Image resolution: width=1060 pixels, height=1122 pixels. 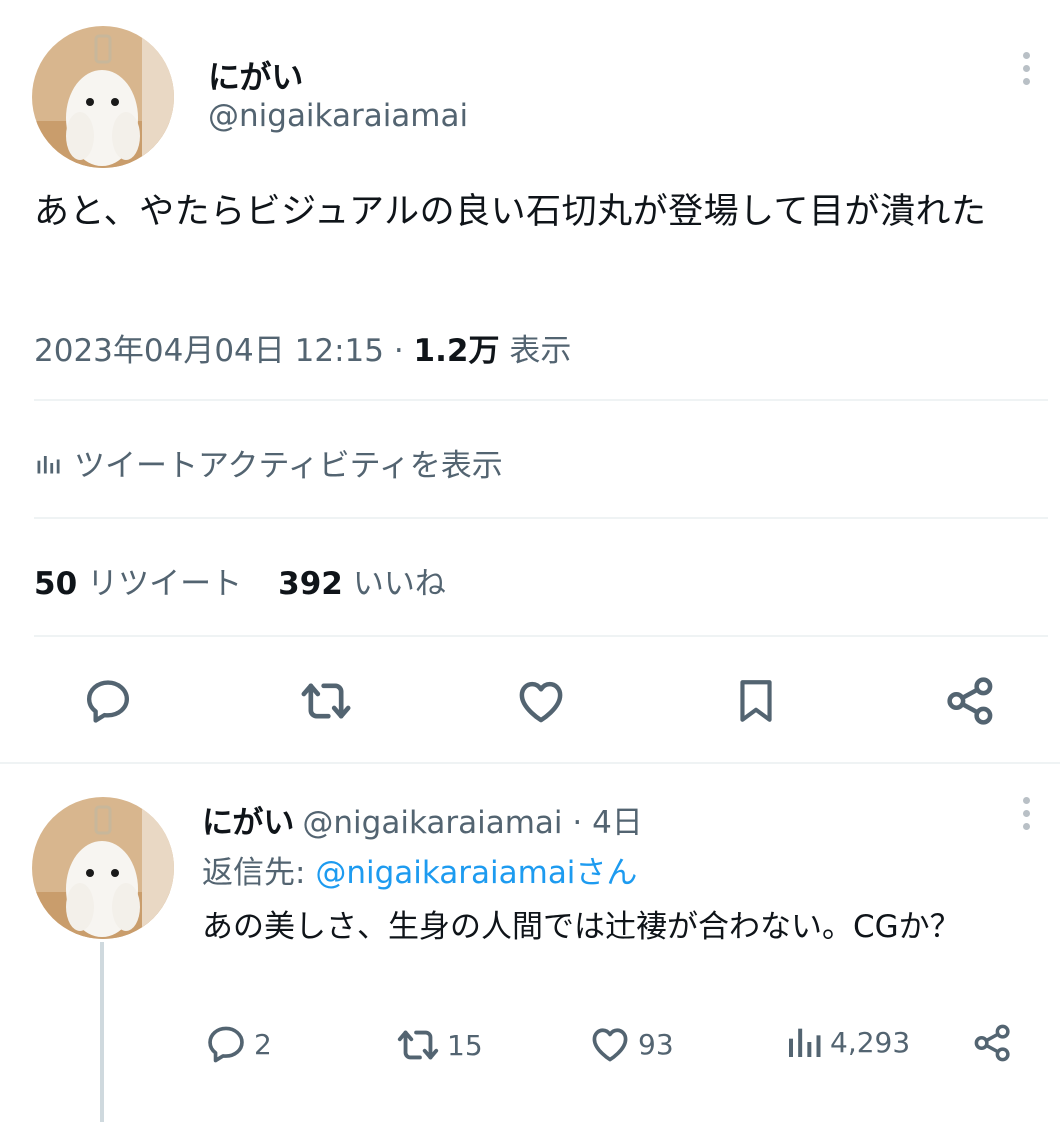 What do you see at coordinates (631, 1044) in the screenshot?
I see `reply-like-button: 93` at bounding box center [631, 1044].